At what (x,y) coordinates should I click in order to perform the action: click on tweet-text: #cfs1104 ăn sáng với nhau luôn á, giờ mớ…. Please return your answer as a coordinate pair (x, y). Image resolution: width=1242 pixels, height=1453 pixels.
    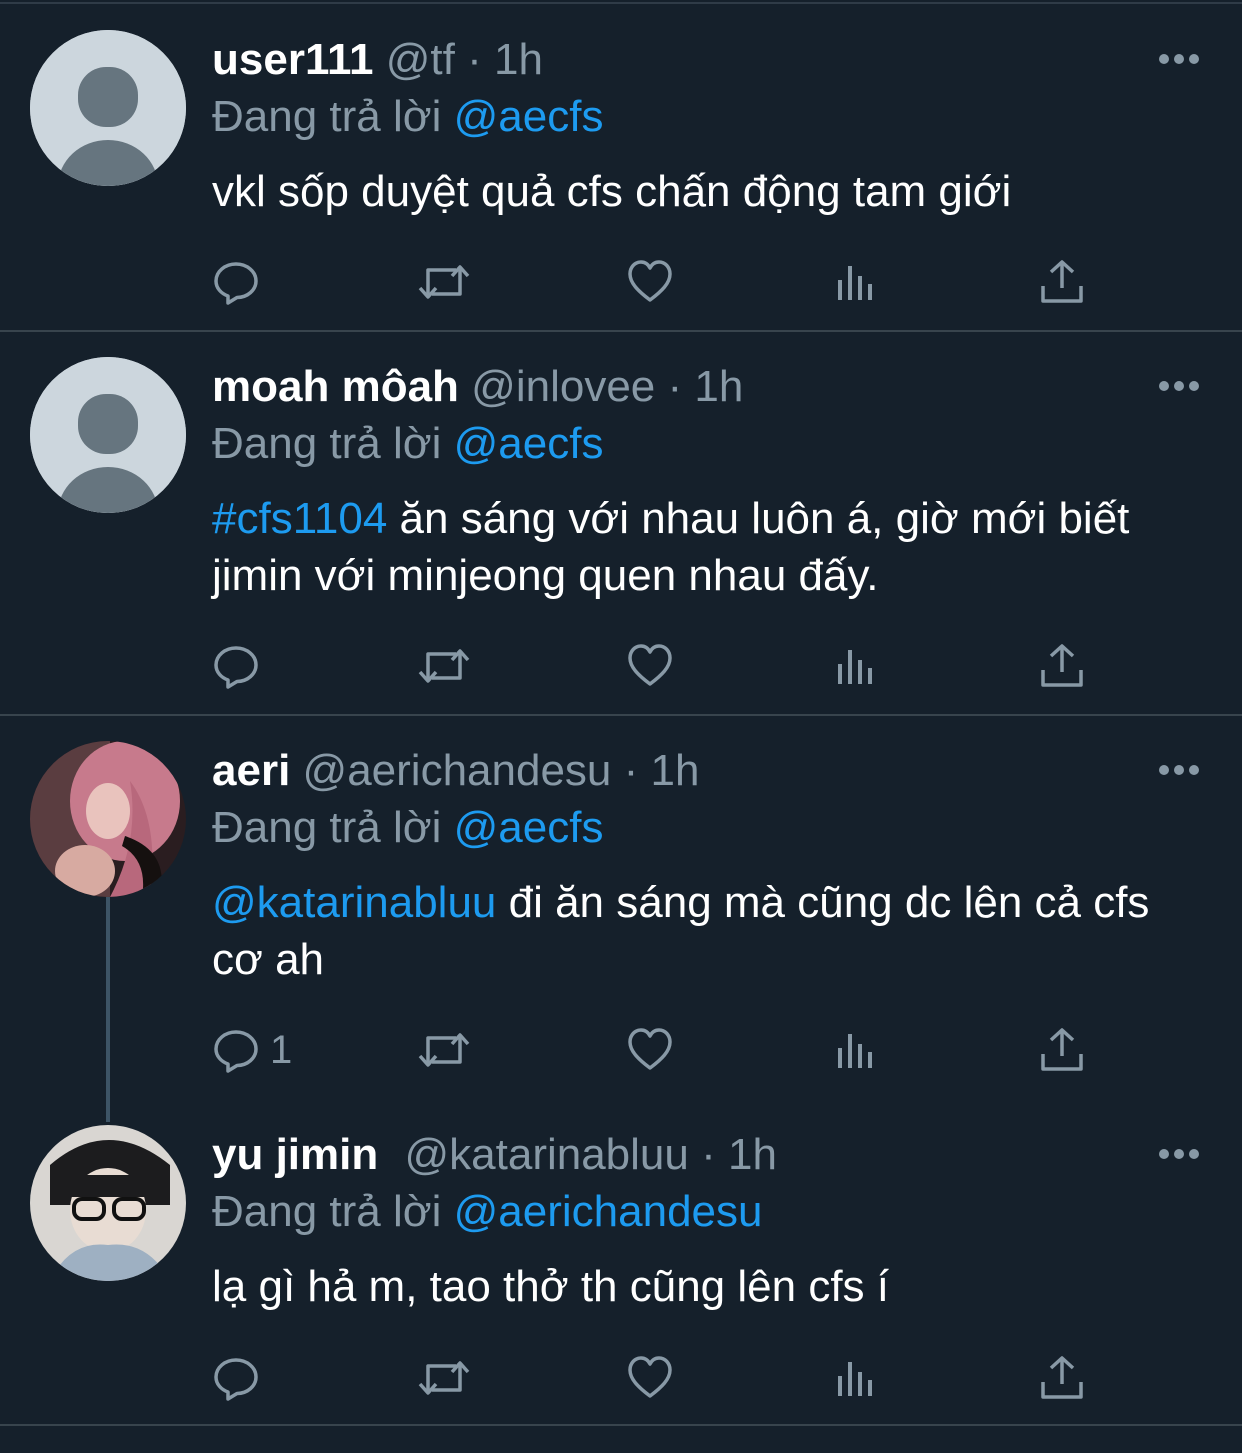
    Looking at the image, I should click on (707, 547).